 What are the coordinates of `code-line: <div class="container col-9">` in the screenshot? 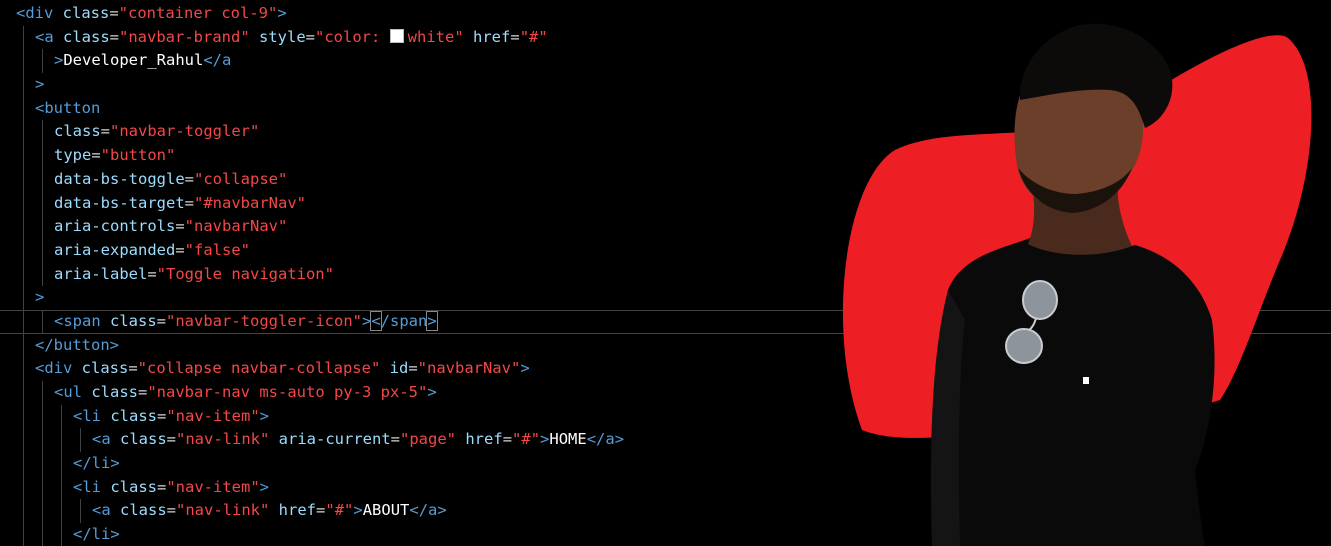 It's located at (665, 14).